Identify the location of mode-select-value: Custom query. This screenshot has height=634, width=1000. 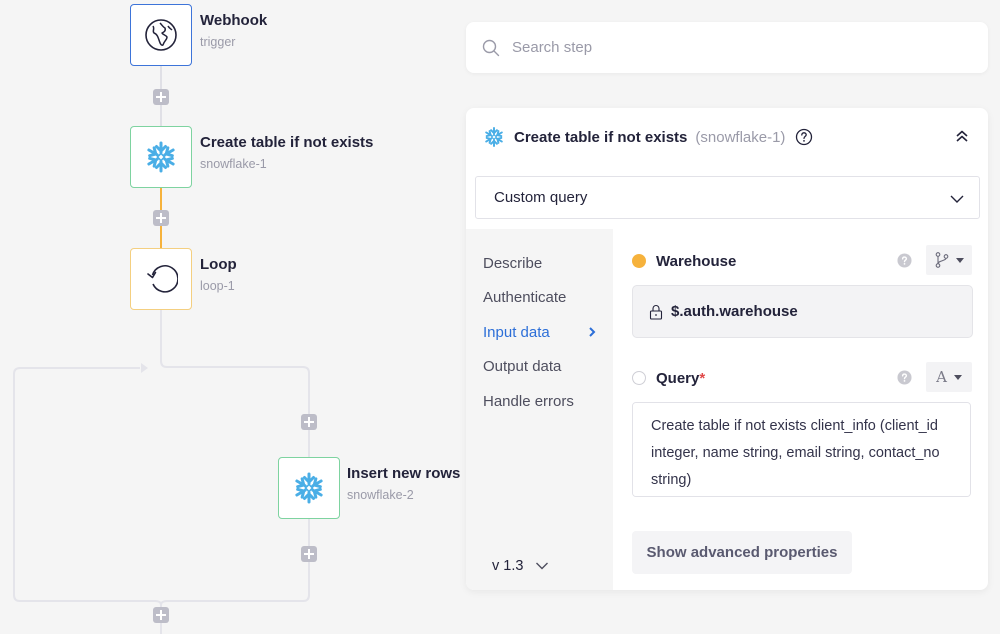
(541, 197).